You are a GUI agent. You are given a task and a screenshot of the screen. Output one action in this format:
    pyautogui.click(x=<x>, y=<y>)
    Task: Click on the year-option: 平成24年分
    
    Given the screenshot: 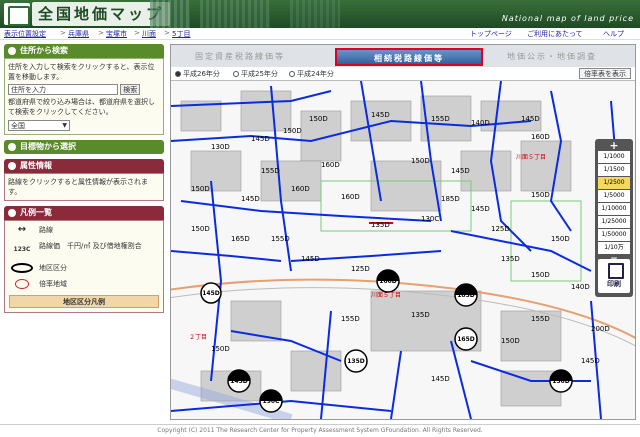 What is the action you would take?
    pyautogui.click(x=311, y=74)
    